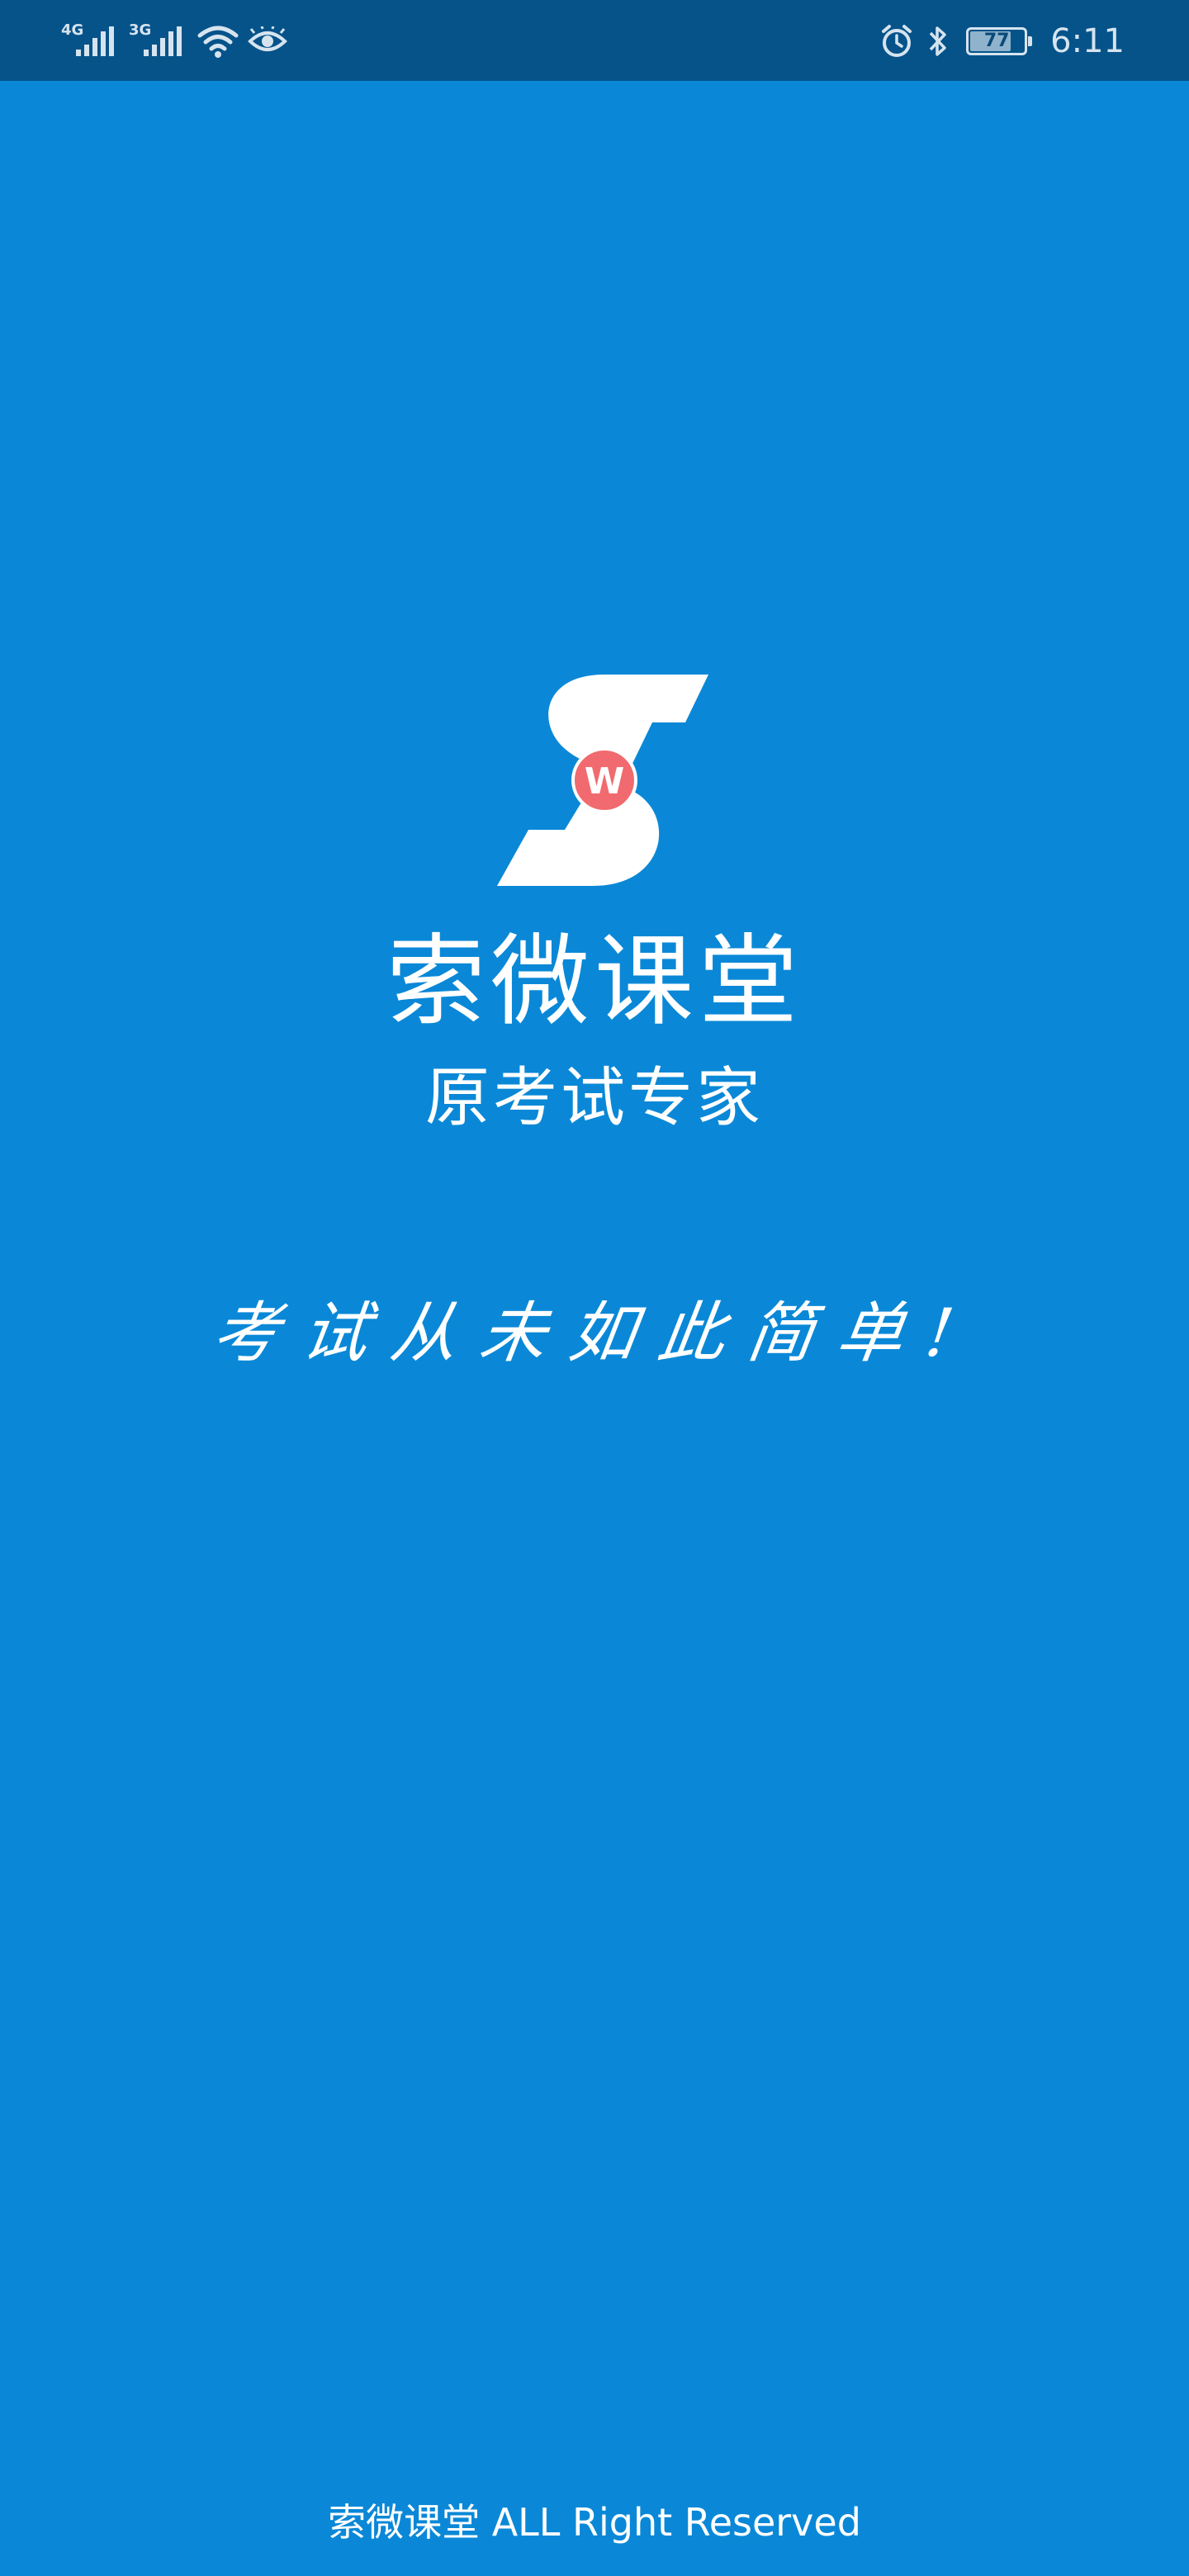  I want to click on status-bar-left: 4G 3G, so click(174, 41).